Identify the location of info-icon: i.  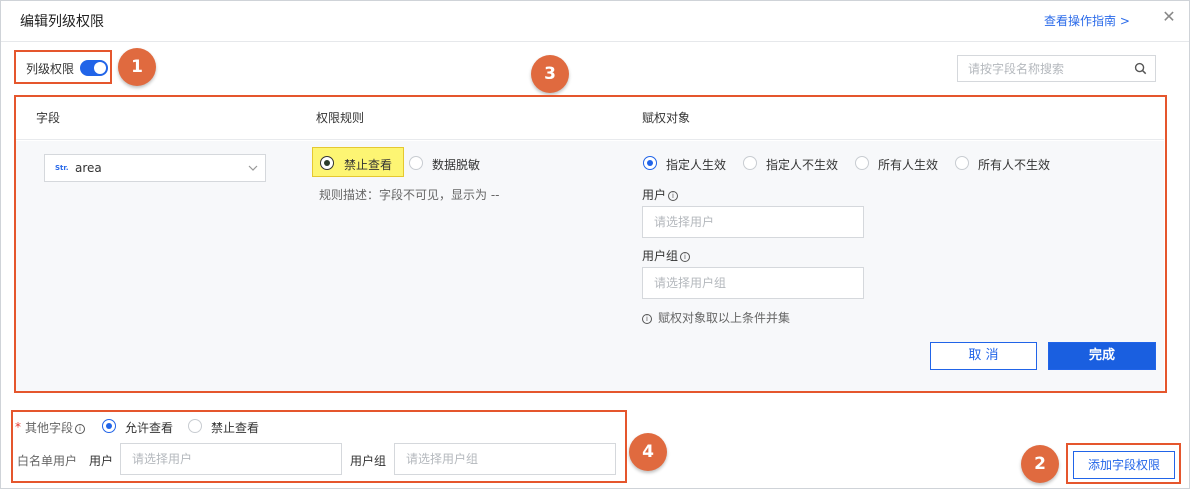
(80, 429).